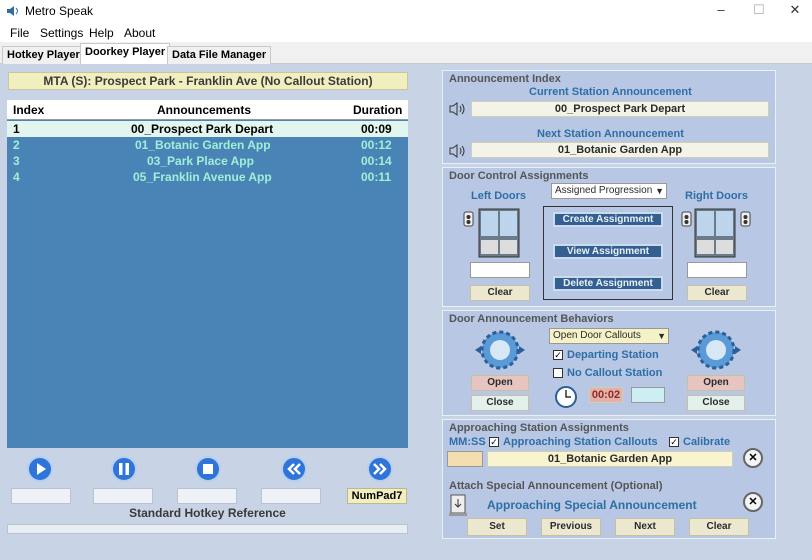 This screenshot has height=560, width=812. I want to click on menu-settings: Settings, so click(61, 33).